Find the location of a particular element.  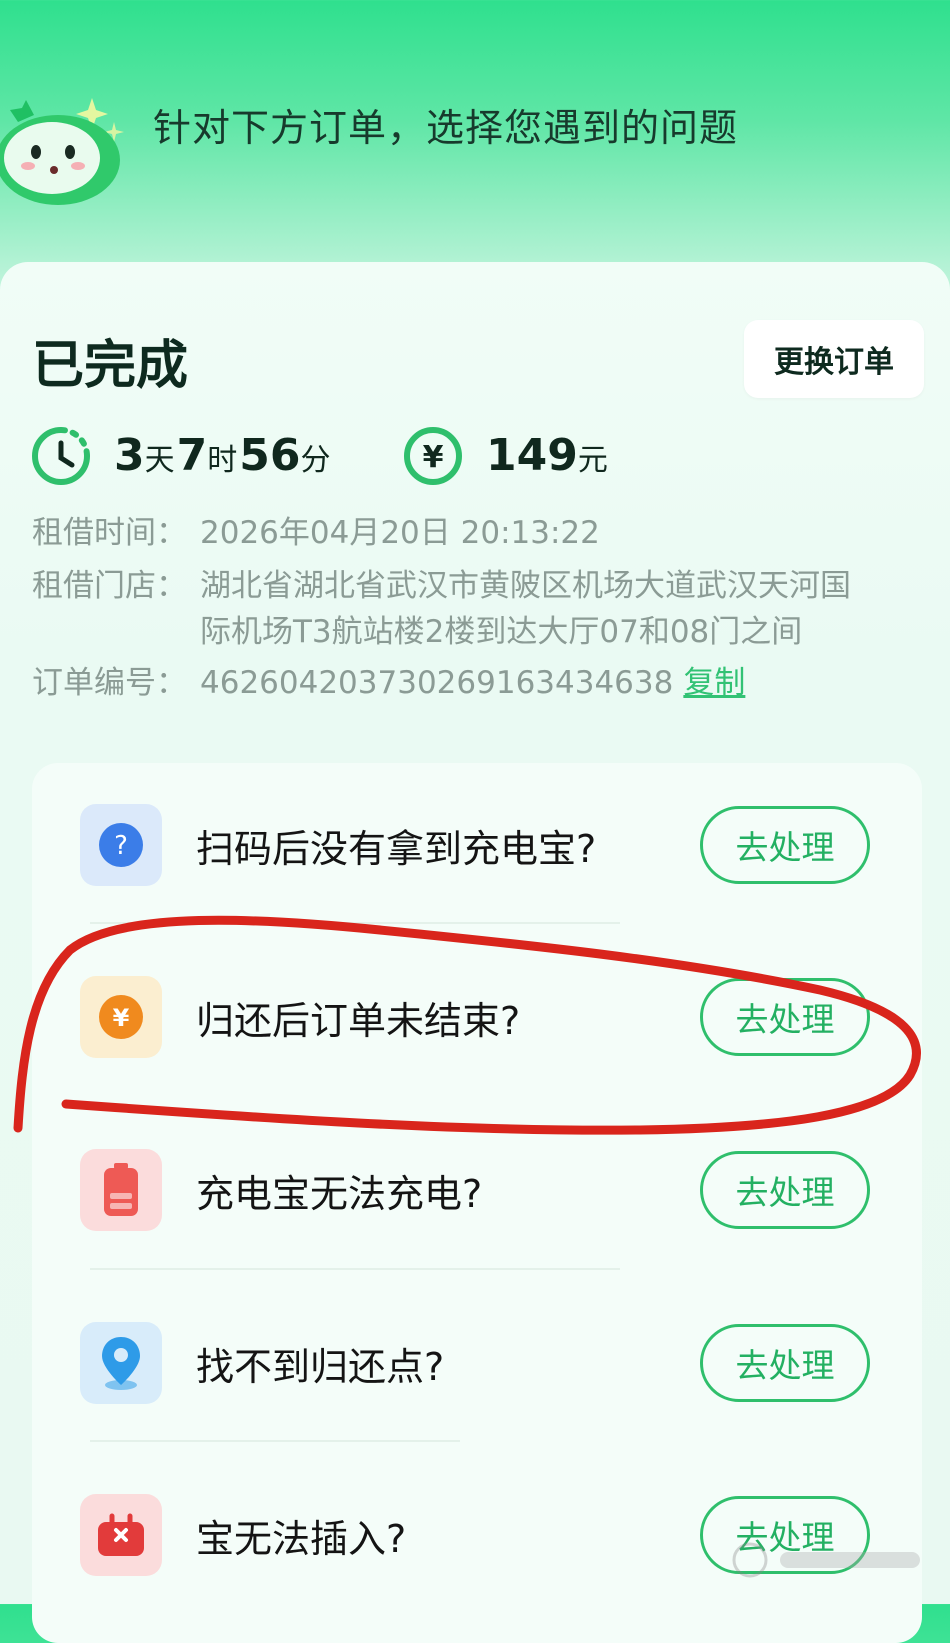

issue-item-no-powerbank: ? 扫码后没有拿到充电宝? 去处理 is located at coordinates (477, 838).